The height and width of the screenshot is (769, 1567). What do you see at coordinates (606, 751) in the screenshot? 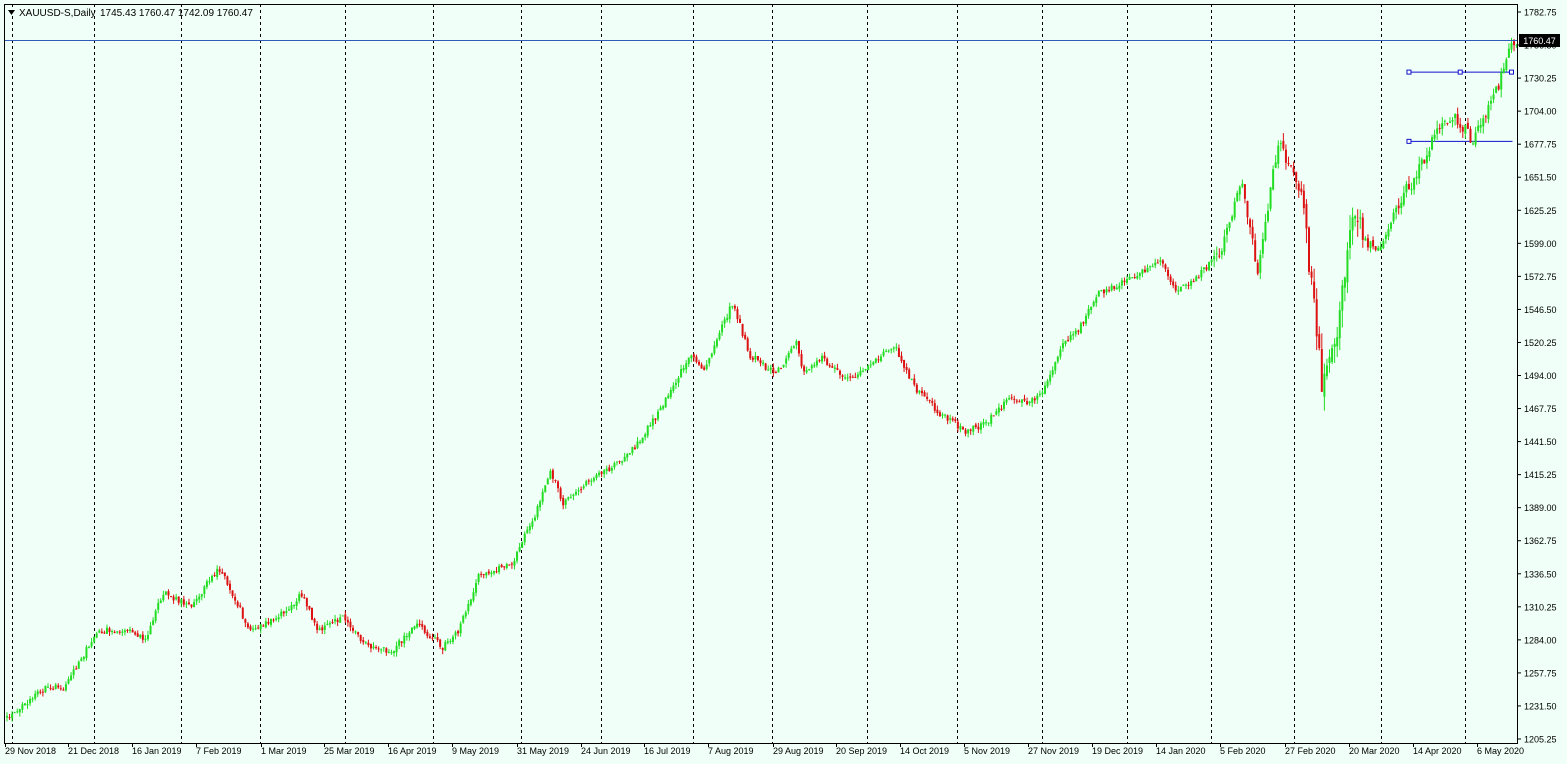
I see `x-tick-label: 24 Jun 2019` at bounding box center [606, 751].